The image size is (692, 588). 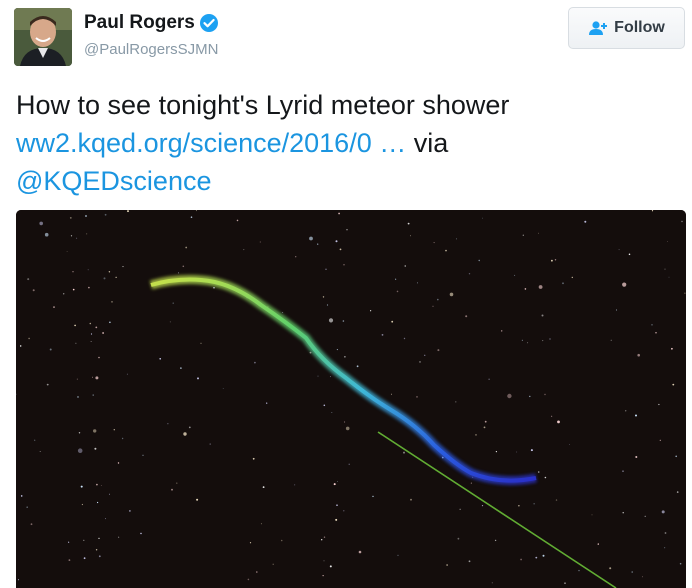 What do you see at coordinates (151, 49) in the screenshot?
I see `user-handle: @PaulRogersSJMN` at bounding box center [151, 49].